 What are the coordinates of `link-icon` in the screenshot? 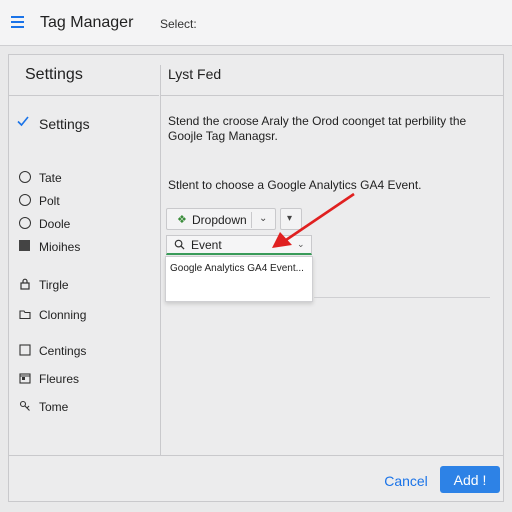 It's located at (24, 405).